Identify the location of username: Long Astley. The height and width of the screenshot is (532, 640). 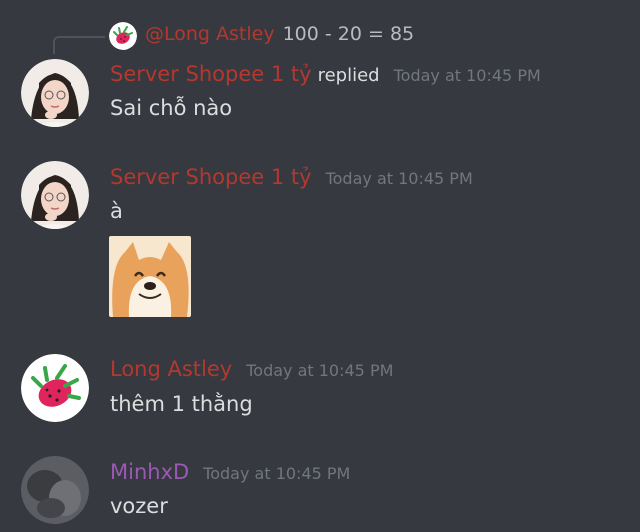
(171, 369).